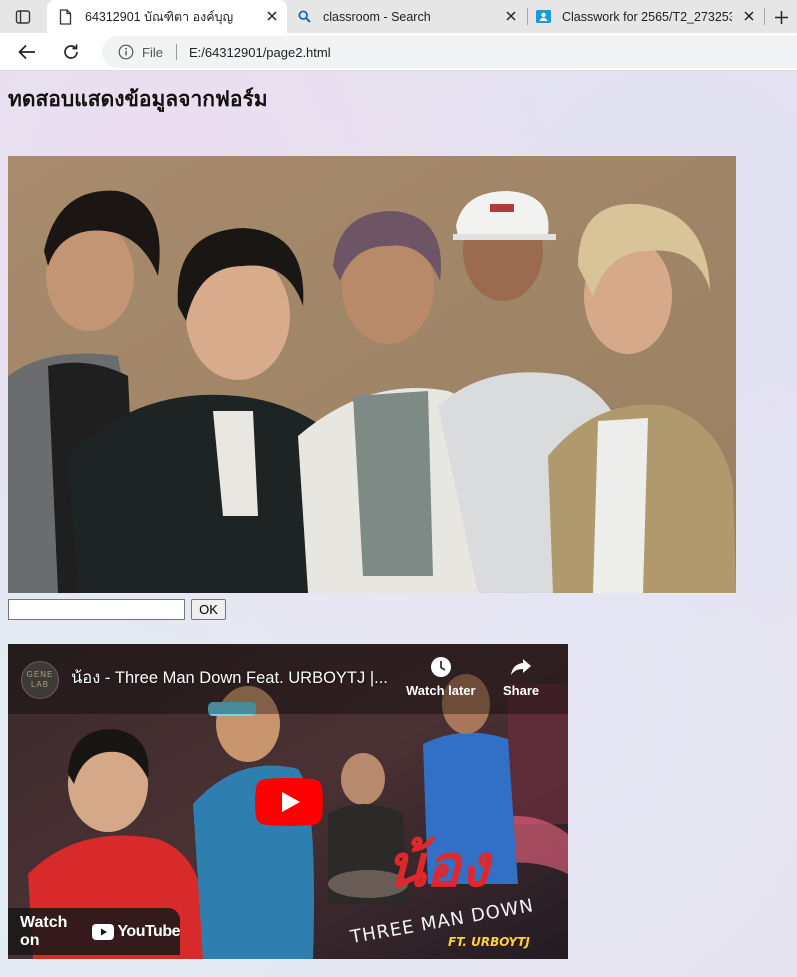 The image size is (797, 977). I want to click on scheme-label: File, so click(152, 52).